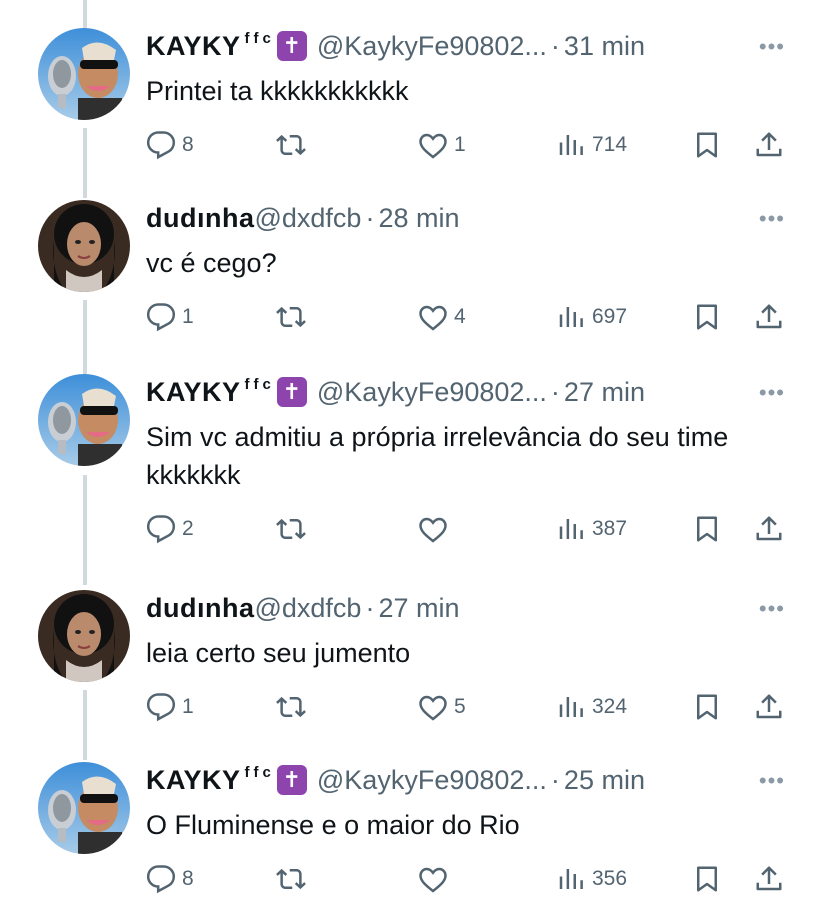  I want to click on reply-count: 2, so click(188, 528).